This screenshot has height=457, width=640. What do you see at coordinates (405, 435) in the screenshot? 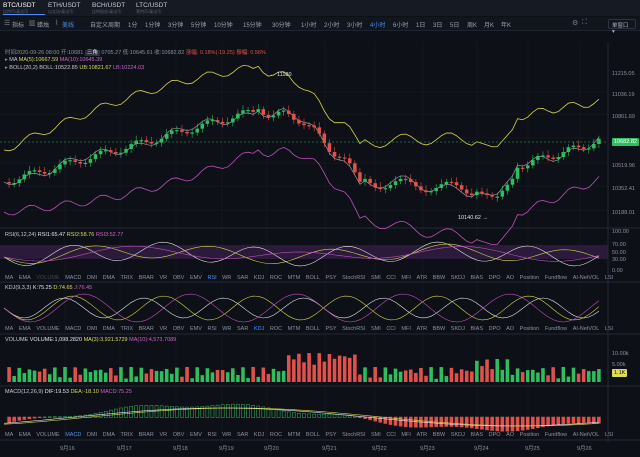
I see `indicator-tab: MFI` at bounding box center [405, 435].